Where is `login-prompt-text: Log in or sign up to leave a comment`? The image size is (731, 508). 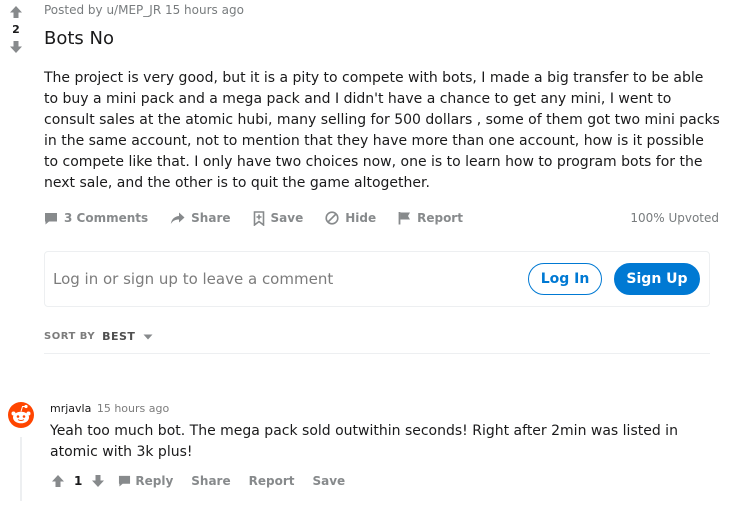 login-prompt-text: Log in or sign up to leave a comment is located at coordinates (193, 279).